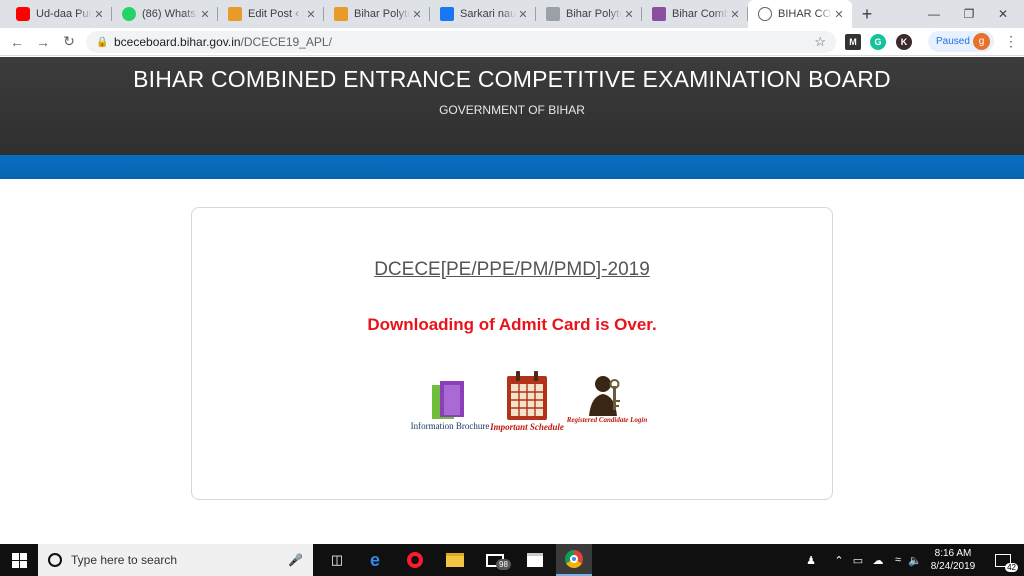  I want to click on browser-tab: Sarkari naukri✕, so click(483, 14).